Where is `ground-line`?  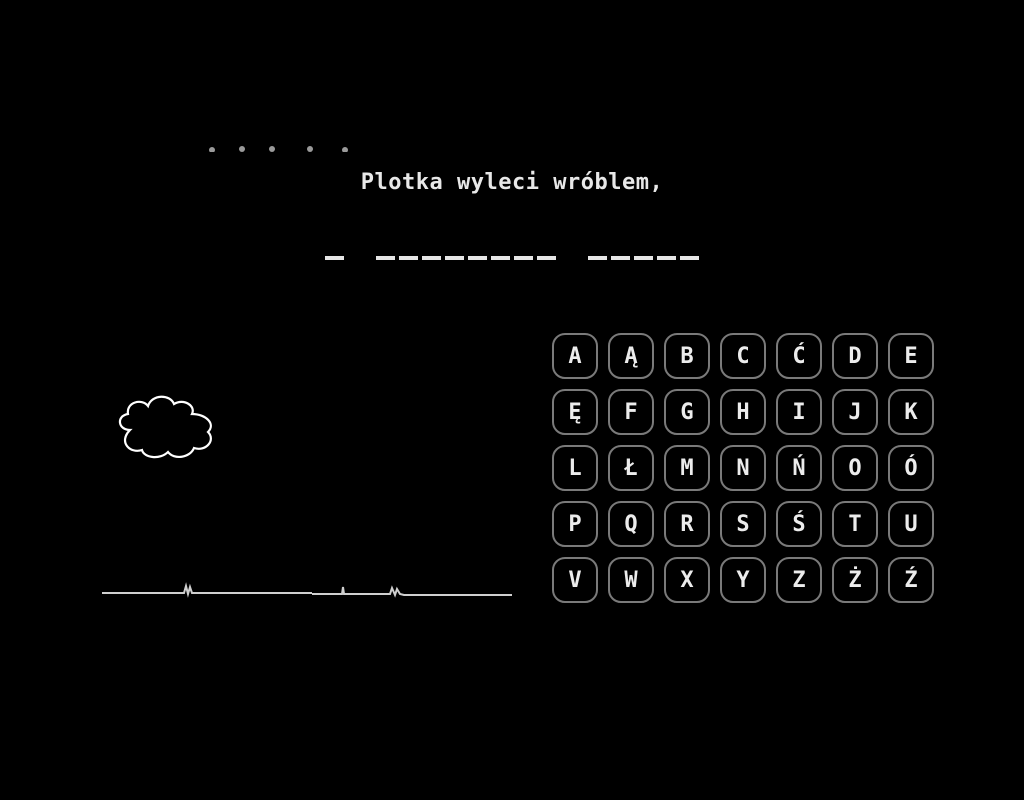 ground-line is located at coordinates (307, 590).